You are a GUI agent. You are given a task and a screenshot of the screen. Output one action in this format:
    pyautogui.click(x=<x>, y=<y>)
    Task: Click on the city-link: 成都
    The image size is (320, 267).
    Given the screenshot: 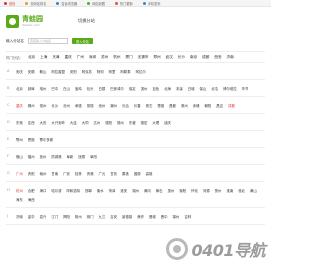 What is the action you would take?
    pyautogui.click(x=231, y=105)
    